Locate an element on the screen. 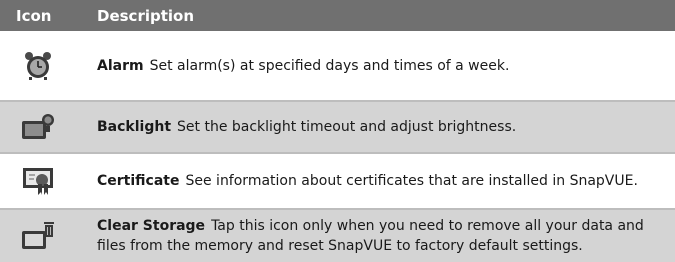 The width and height of the screenshot is (675, 262). certificate-title: Certificate is located at coordinates (138, 181).